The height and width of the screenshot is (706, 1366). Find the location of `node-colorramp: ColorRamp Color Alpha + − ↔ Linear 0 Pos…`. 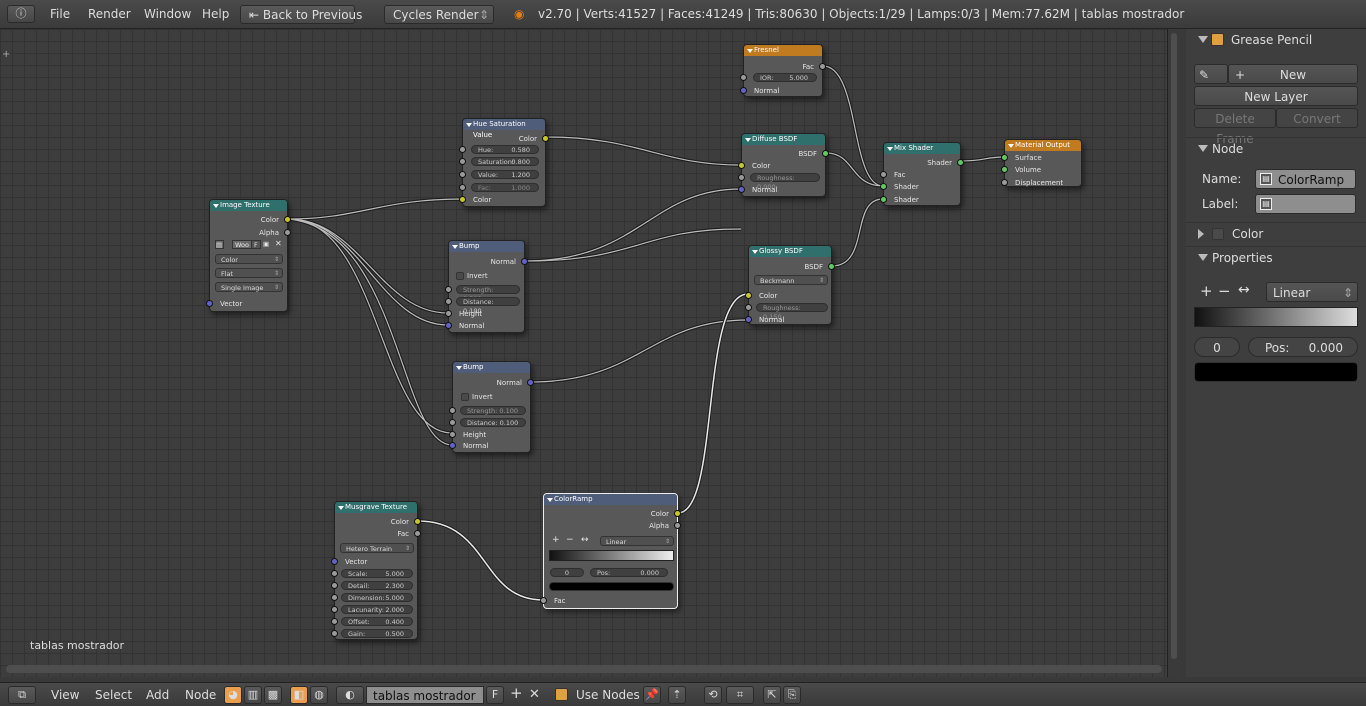

node-colorramp: ColorRamp Color Alpha + − ↔ Linear 0 Pos… is located at coordinates (610, 551).